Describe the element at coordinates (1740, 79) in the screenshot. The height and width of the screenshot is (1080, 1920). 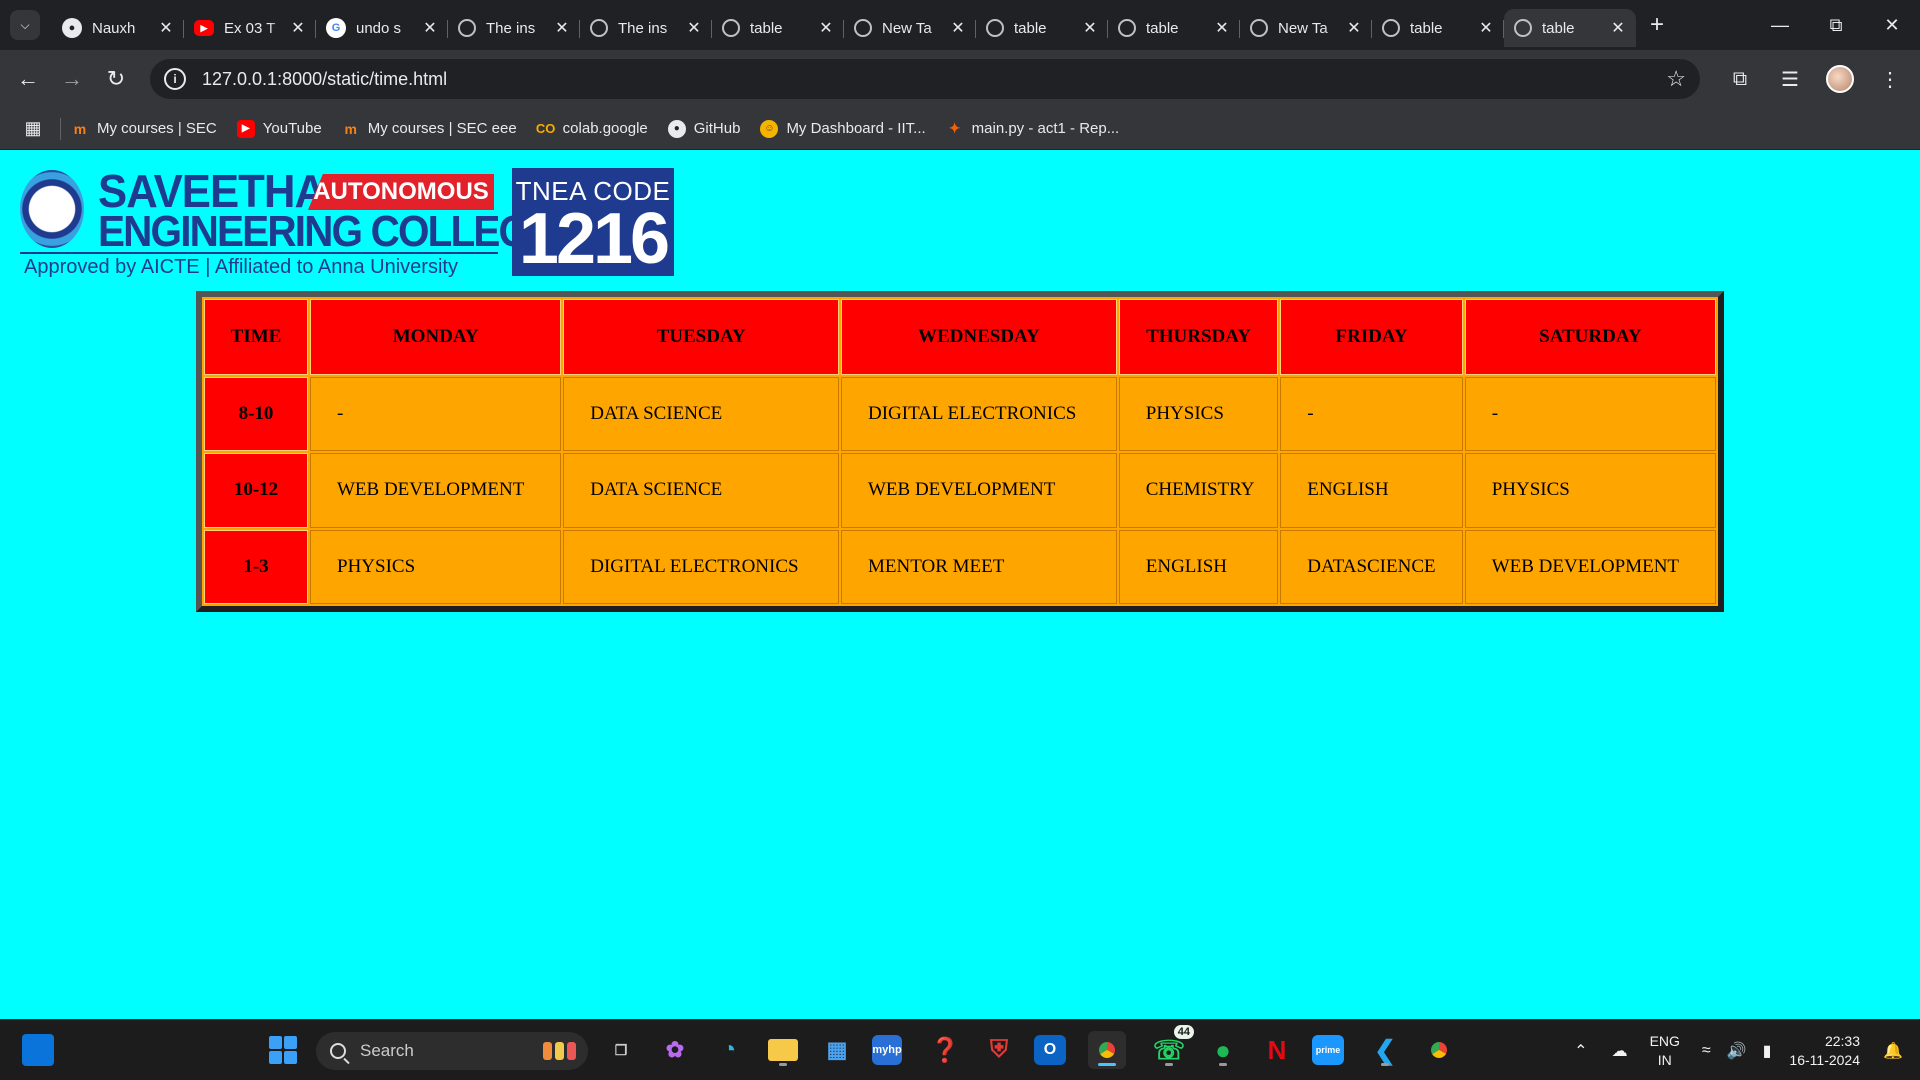
I see `extensions-icon: ⧉` at that location.